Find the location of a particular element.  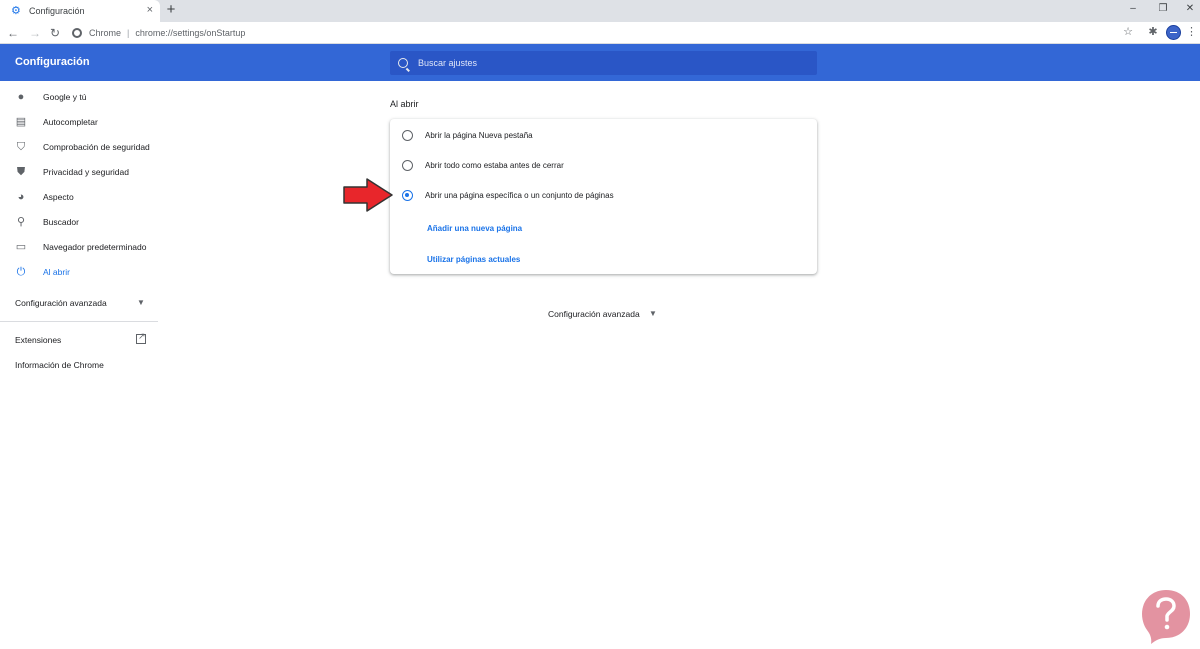

sidebar-item-default-browser: ▭ Navegador predeterminado is located at coordinates (79, 246).